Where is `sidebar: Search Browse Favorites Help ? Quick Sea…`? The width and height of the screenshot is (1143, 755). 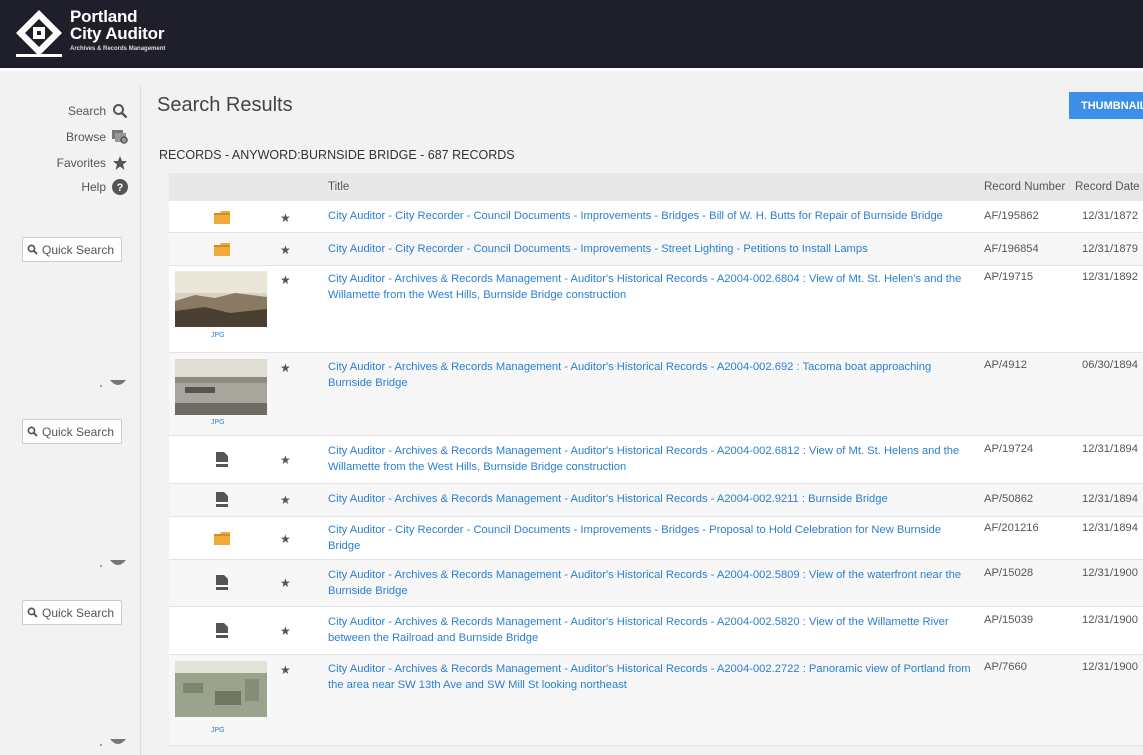 sidebar: Search Browse Favorites Help ? Quick Sea… is located at coordinates (70, 413).